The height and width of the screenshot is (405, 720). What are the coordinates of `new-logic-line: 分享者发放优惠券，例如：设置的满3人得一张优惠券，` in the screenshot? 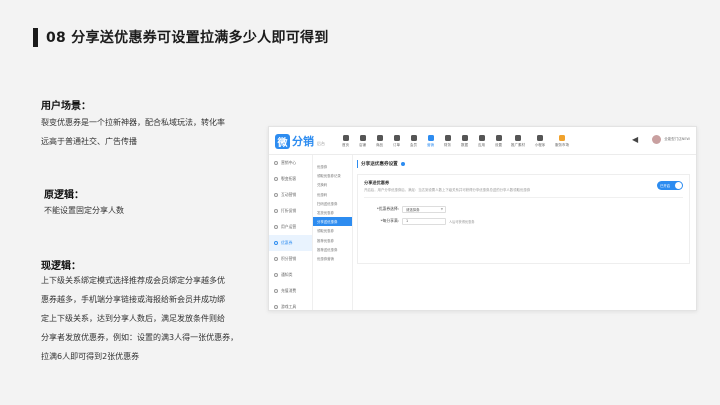 It's located at (140, 337).